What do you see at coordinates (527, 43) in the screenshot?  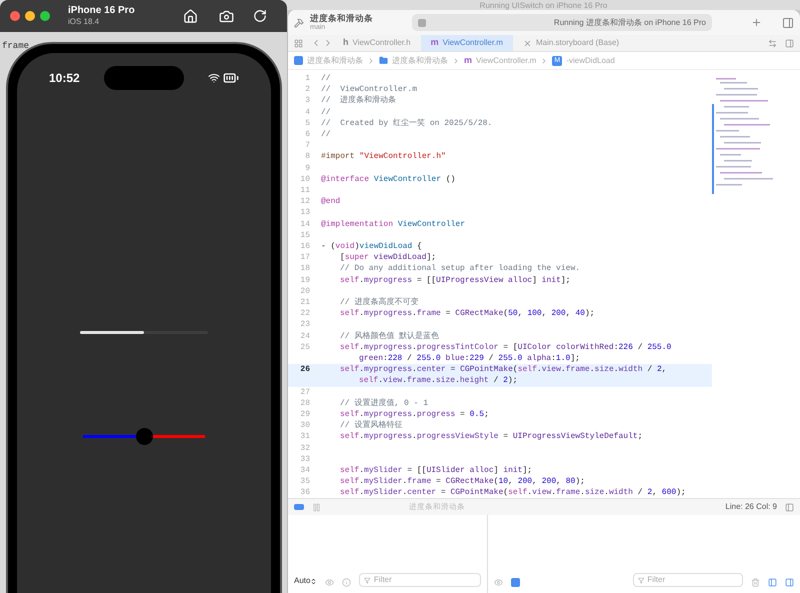 I see `storyboard-file-icon` at bounding box center [527, 43].